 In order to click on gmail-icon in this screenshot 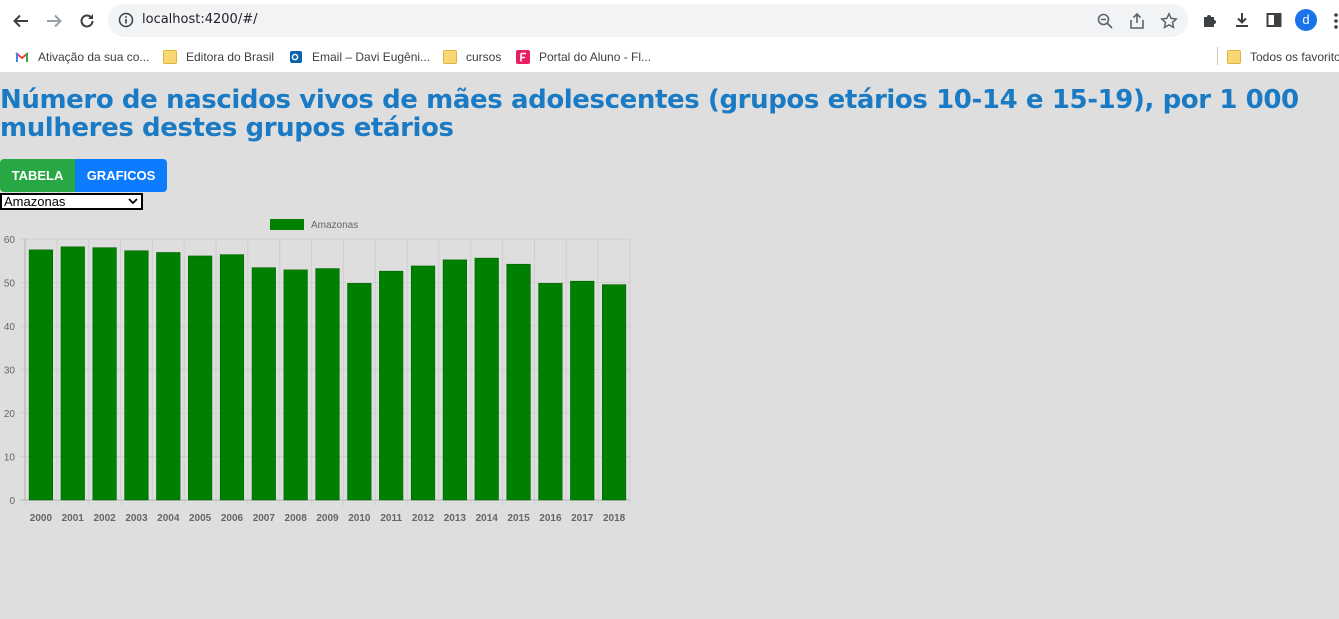, I will do `click(22, 57)`.